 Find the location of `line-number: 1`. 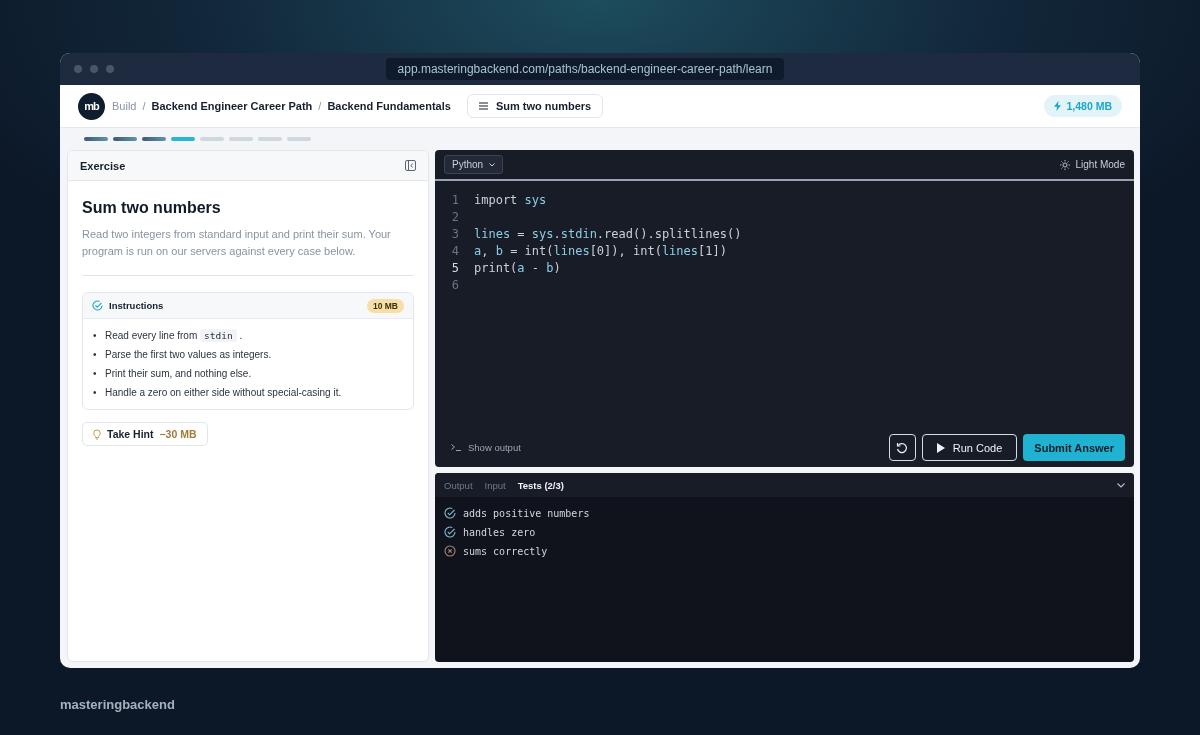

line-number: 1 is located at coordinates (454, 199).